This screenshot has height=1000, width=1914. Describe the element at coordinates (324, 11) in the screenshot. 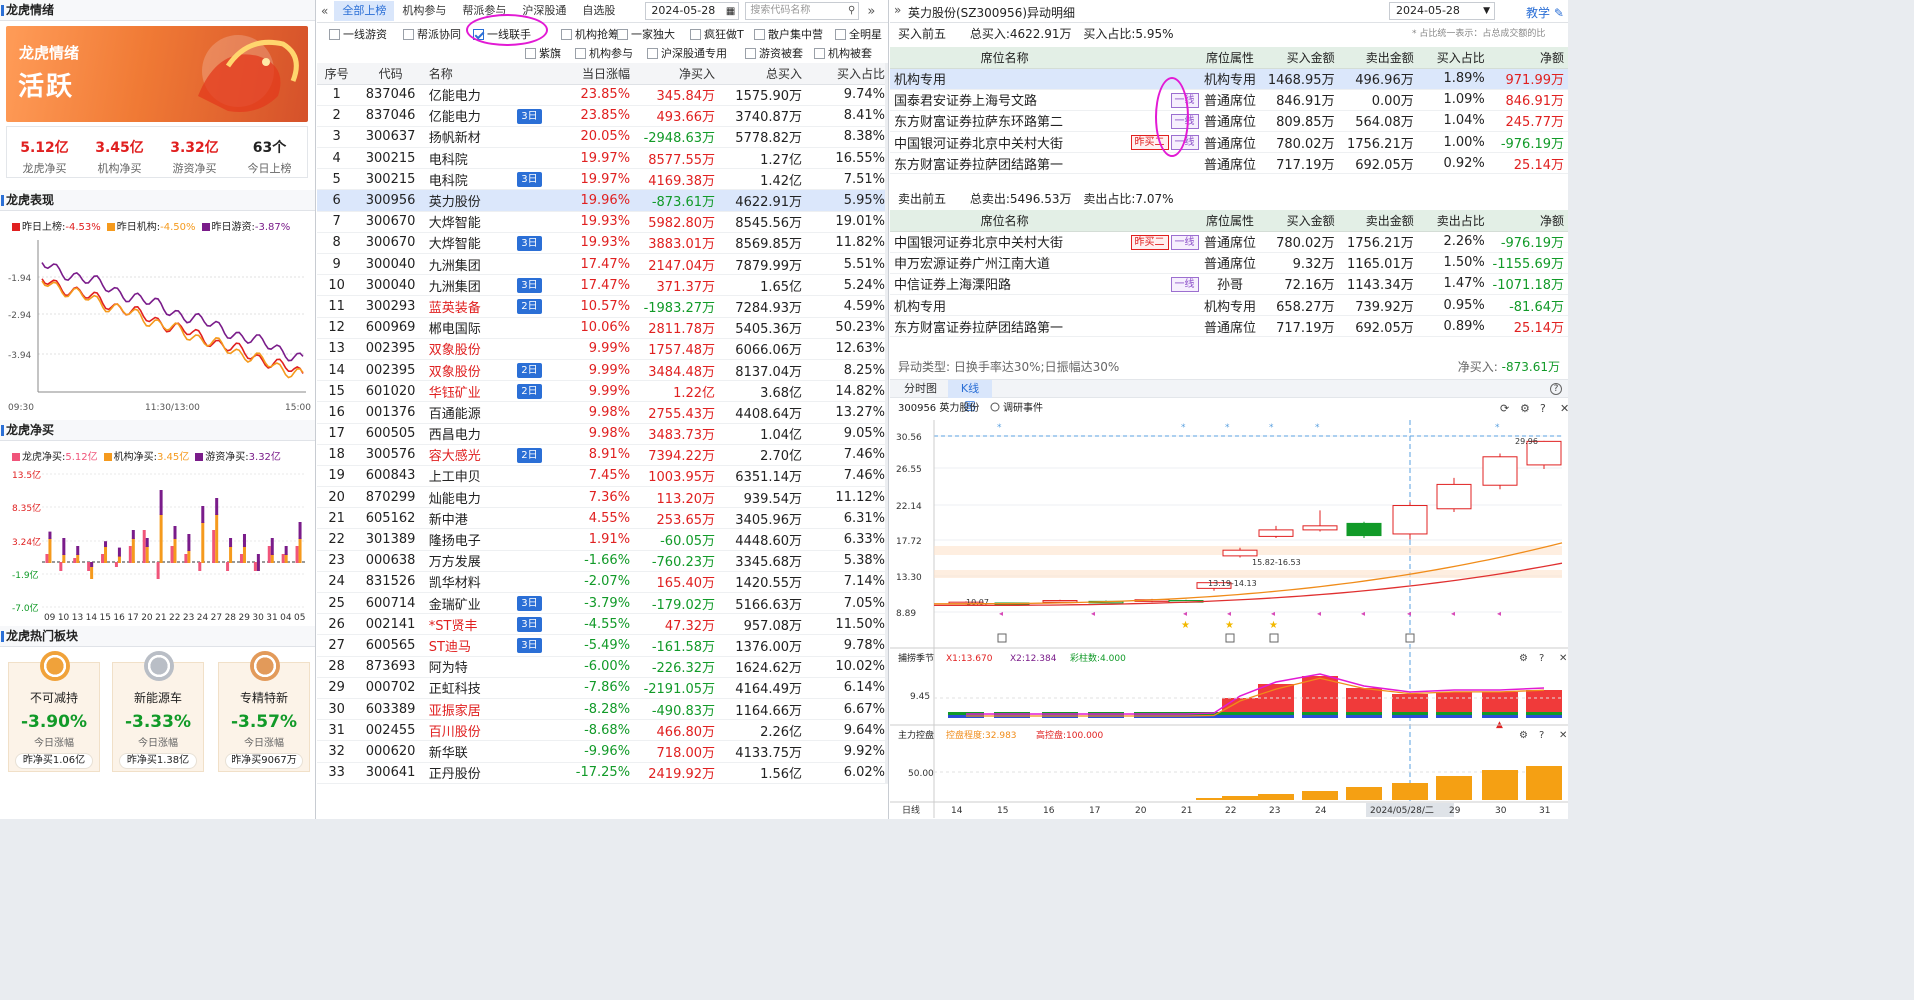

I see `collapse-left-icon: «` at that location.